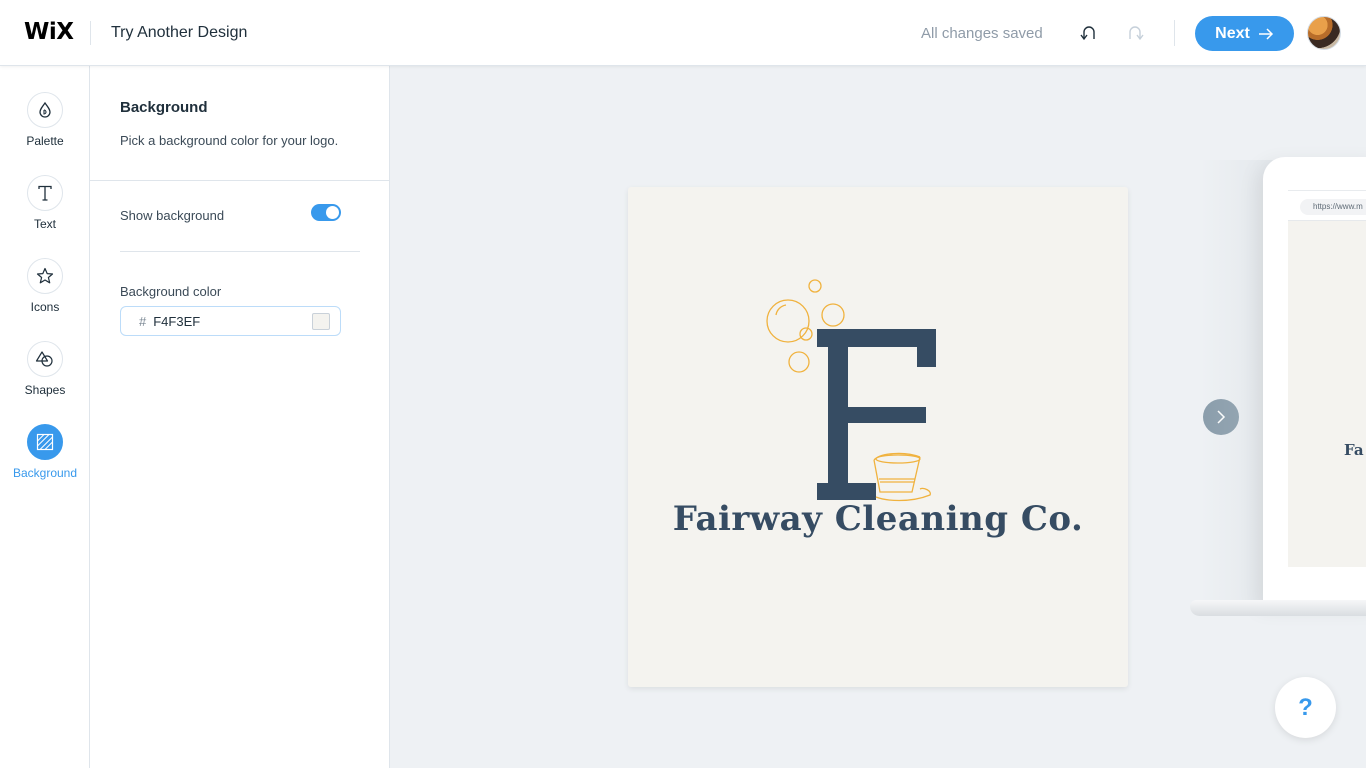 Image resolution: width=1366 pixels, height=768 pixels. What do you see at coordinates (179, 33) in the screenshot?
I see `try-another-design-link: Try Another Design` at bounding box center [179, 33].